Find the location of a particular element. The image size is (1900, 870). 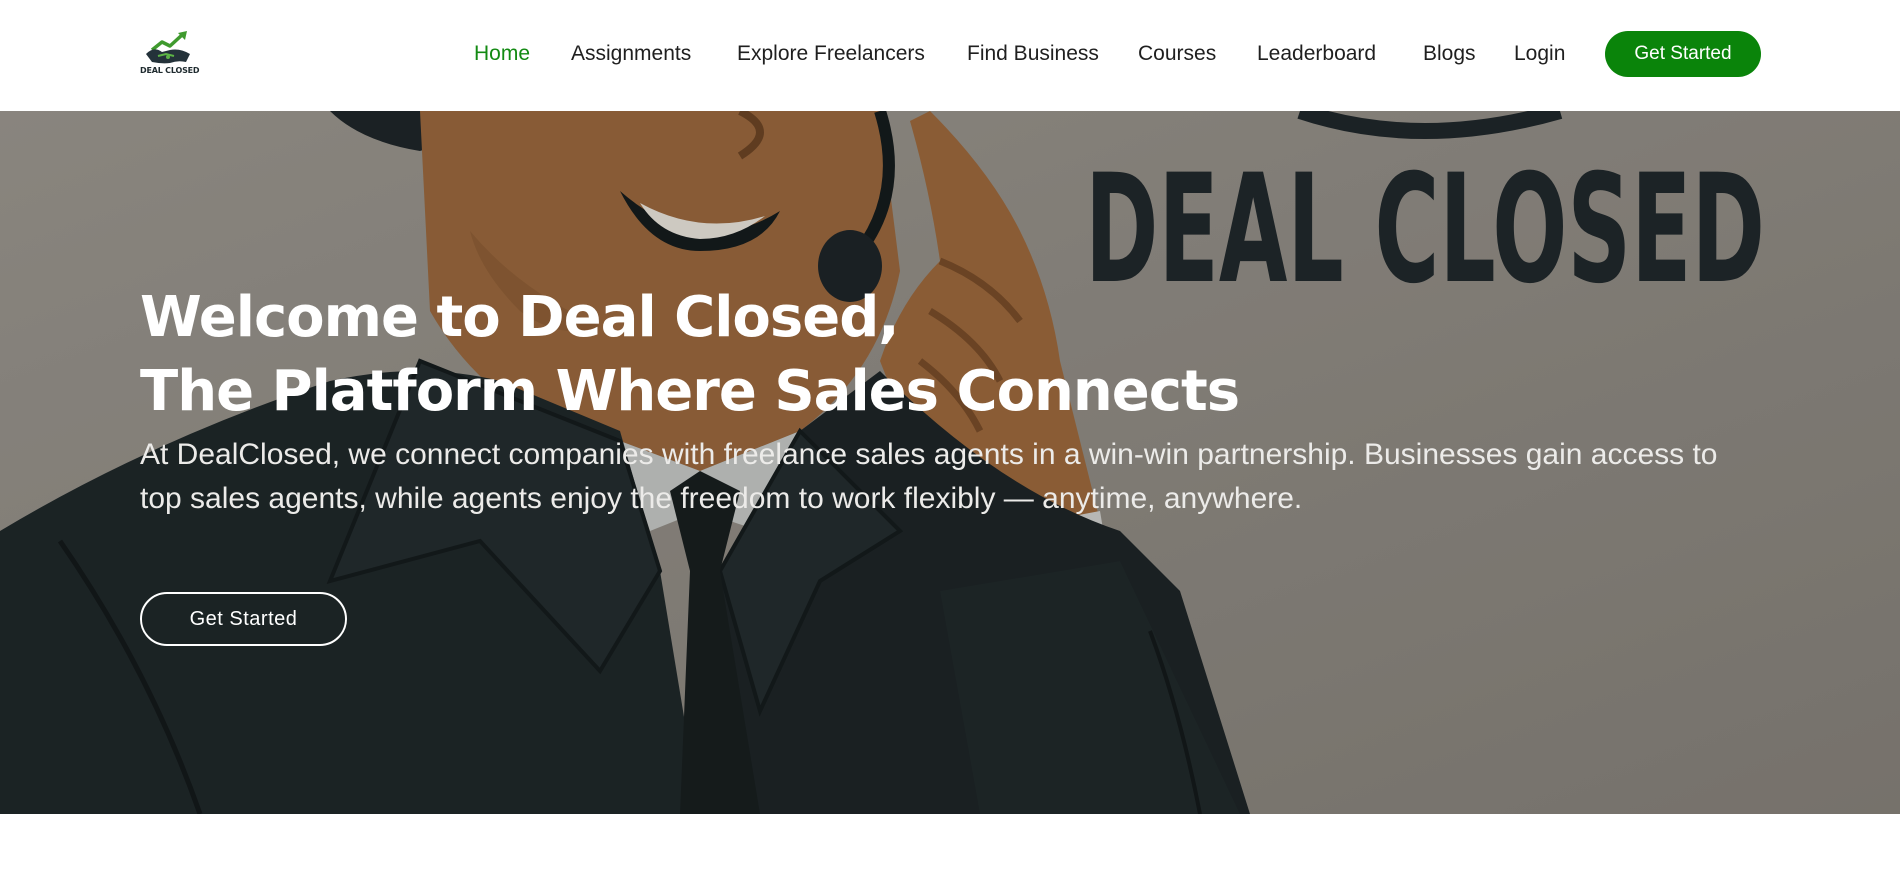

nav-leaderboard: Leaderboard is located at coordinates (1316, 54).